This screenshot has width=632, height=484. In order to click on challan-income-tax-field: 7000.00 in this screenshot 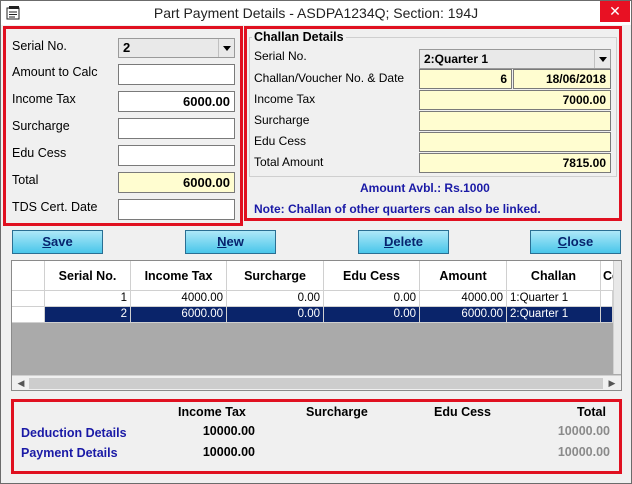, I will do `click(515, 100)`.